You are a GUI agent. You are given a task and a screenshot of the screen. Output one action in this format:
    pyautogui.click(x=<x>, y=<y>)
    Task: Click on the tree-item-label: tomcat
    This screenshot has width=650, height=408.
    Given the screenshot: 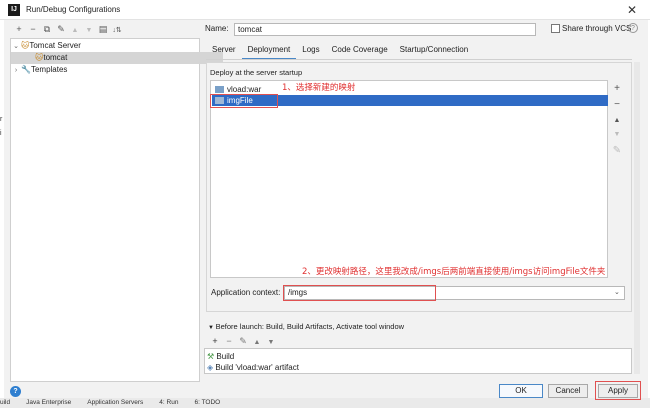 What is the action you would take?
    pyautogui.click(x=55, y=57)
    